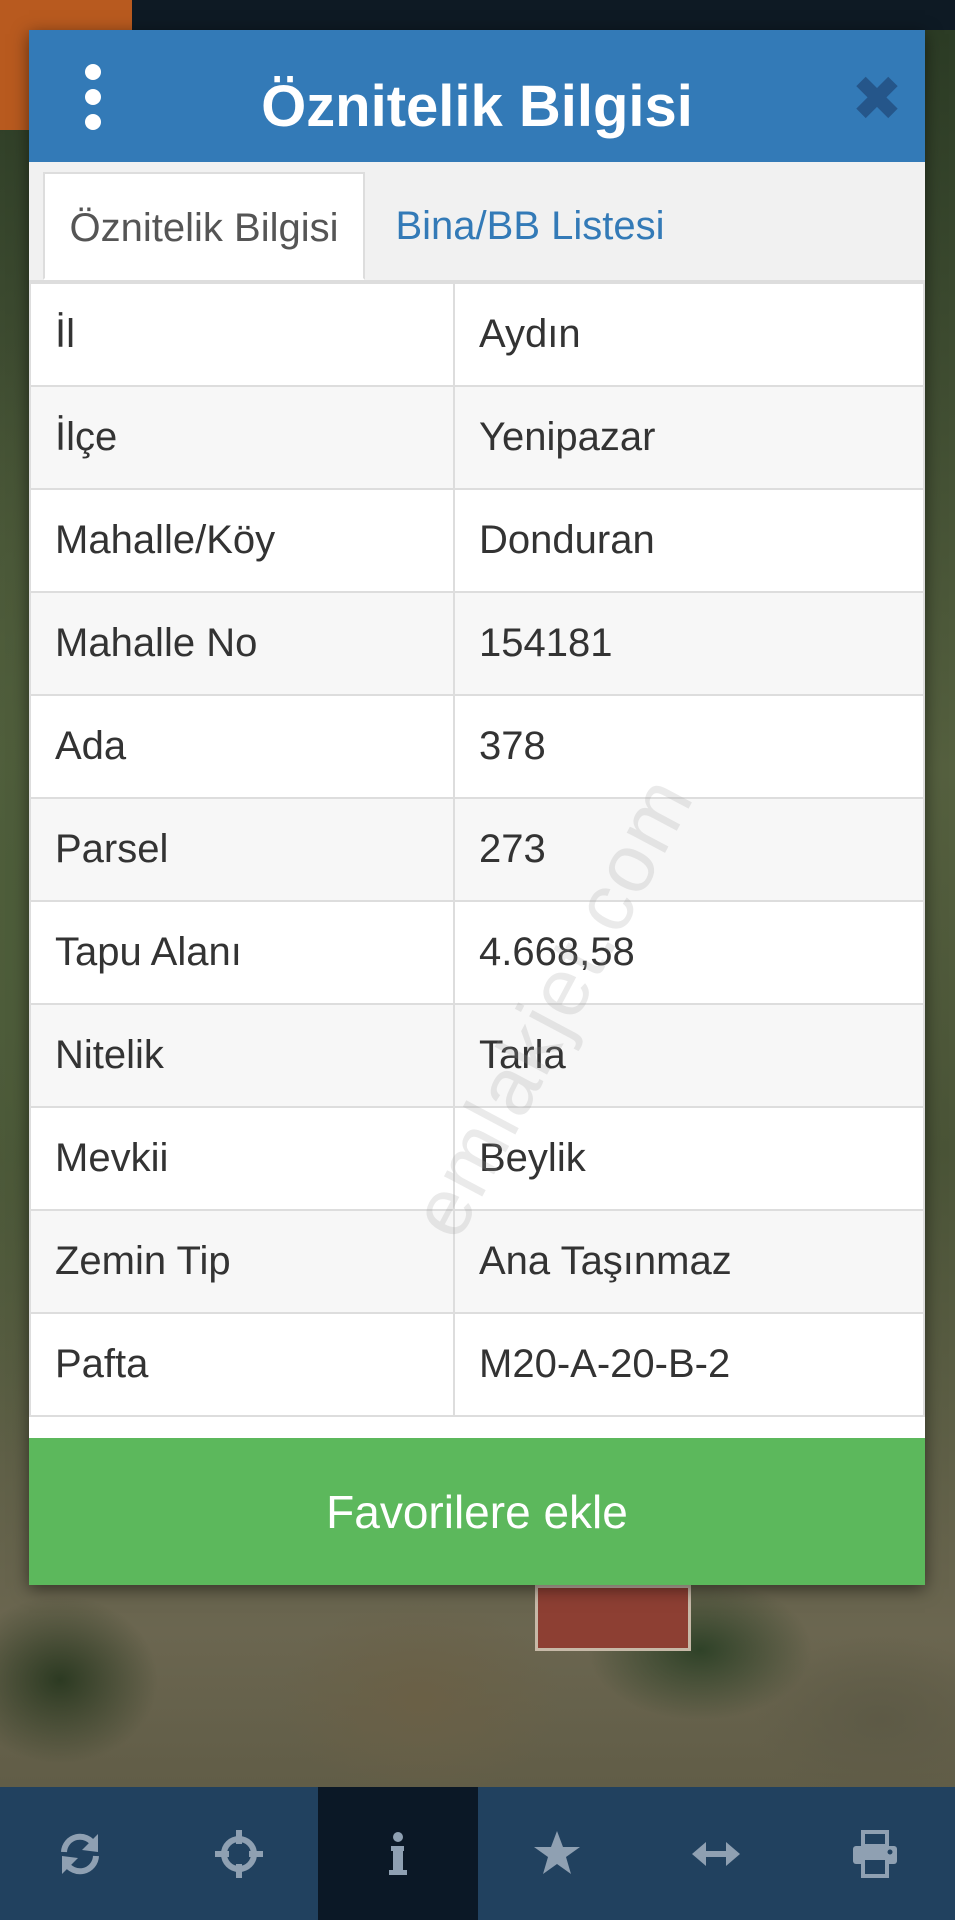 This screenshot has width=955, height=1920. What do you see at coordinates (613, 1618) in the screenshot?
I see `map-building` at bounding box center [613, 1618].